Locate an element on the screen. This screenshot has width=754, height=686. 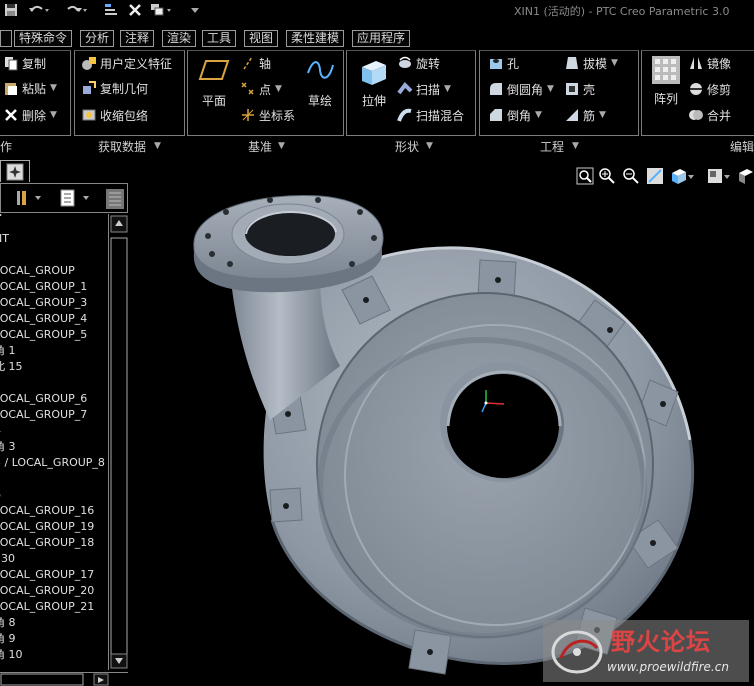
group-operations: 复制 粘贴 ▼ 删除 ▼ is located at coordinates (35, 93).